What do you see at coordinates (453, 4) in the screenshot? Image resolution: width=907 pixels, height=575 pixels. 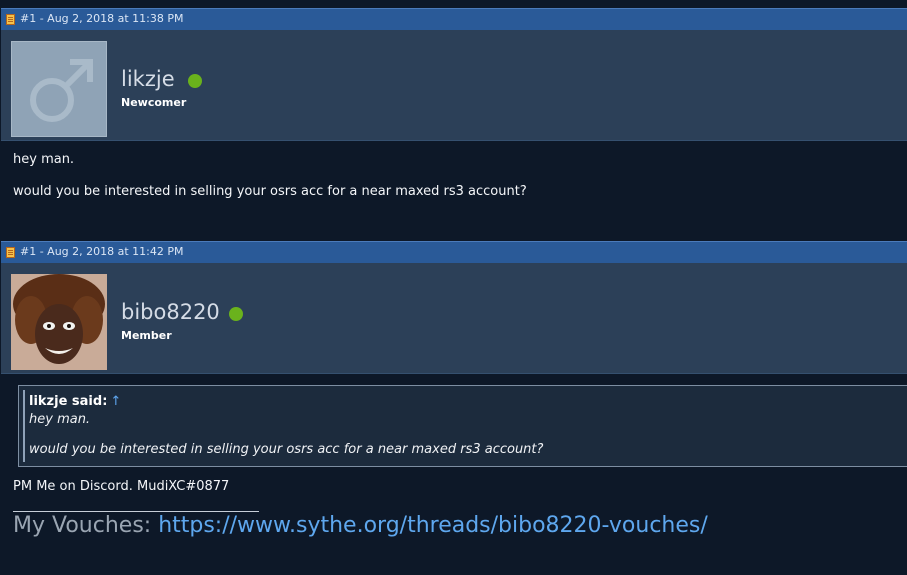 I see `top-strip` at bounding box center [453, 4].